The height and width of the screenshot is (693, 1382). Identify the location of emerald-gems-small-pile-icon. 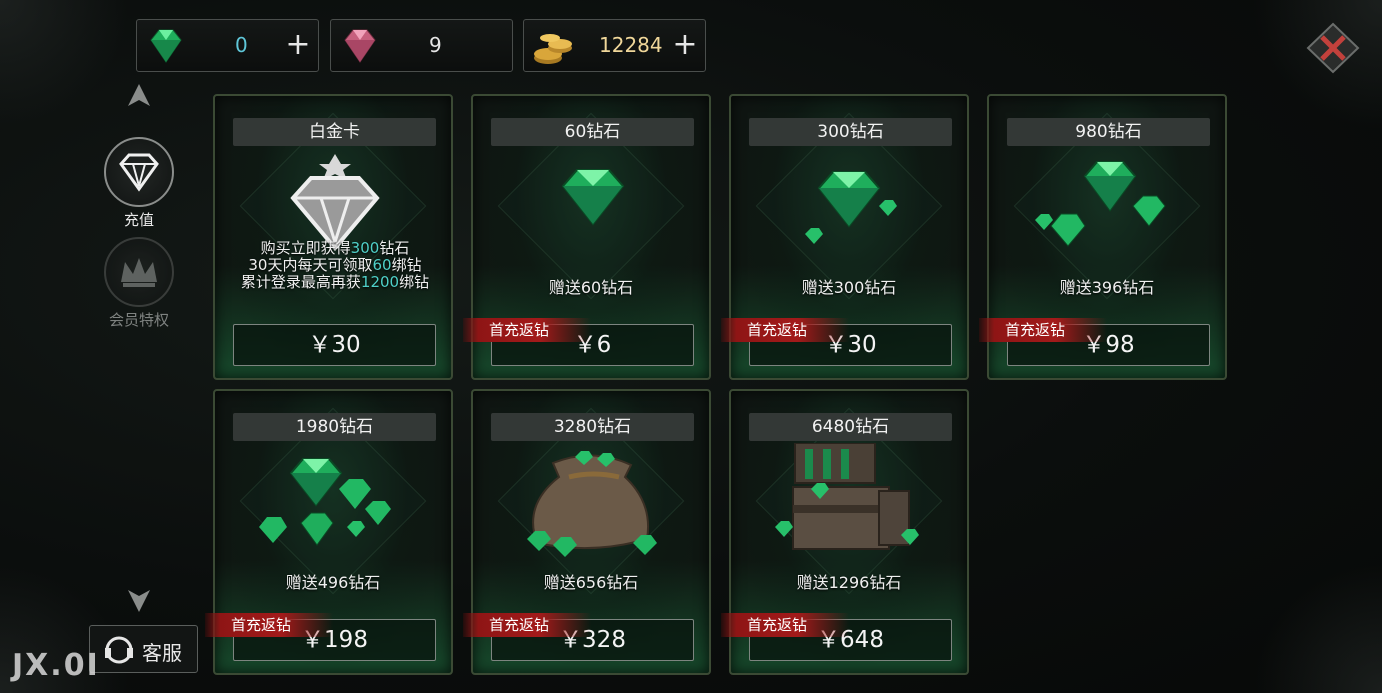
(851, 207).